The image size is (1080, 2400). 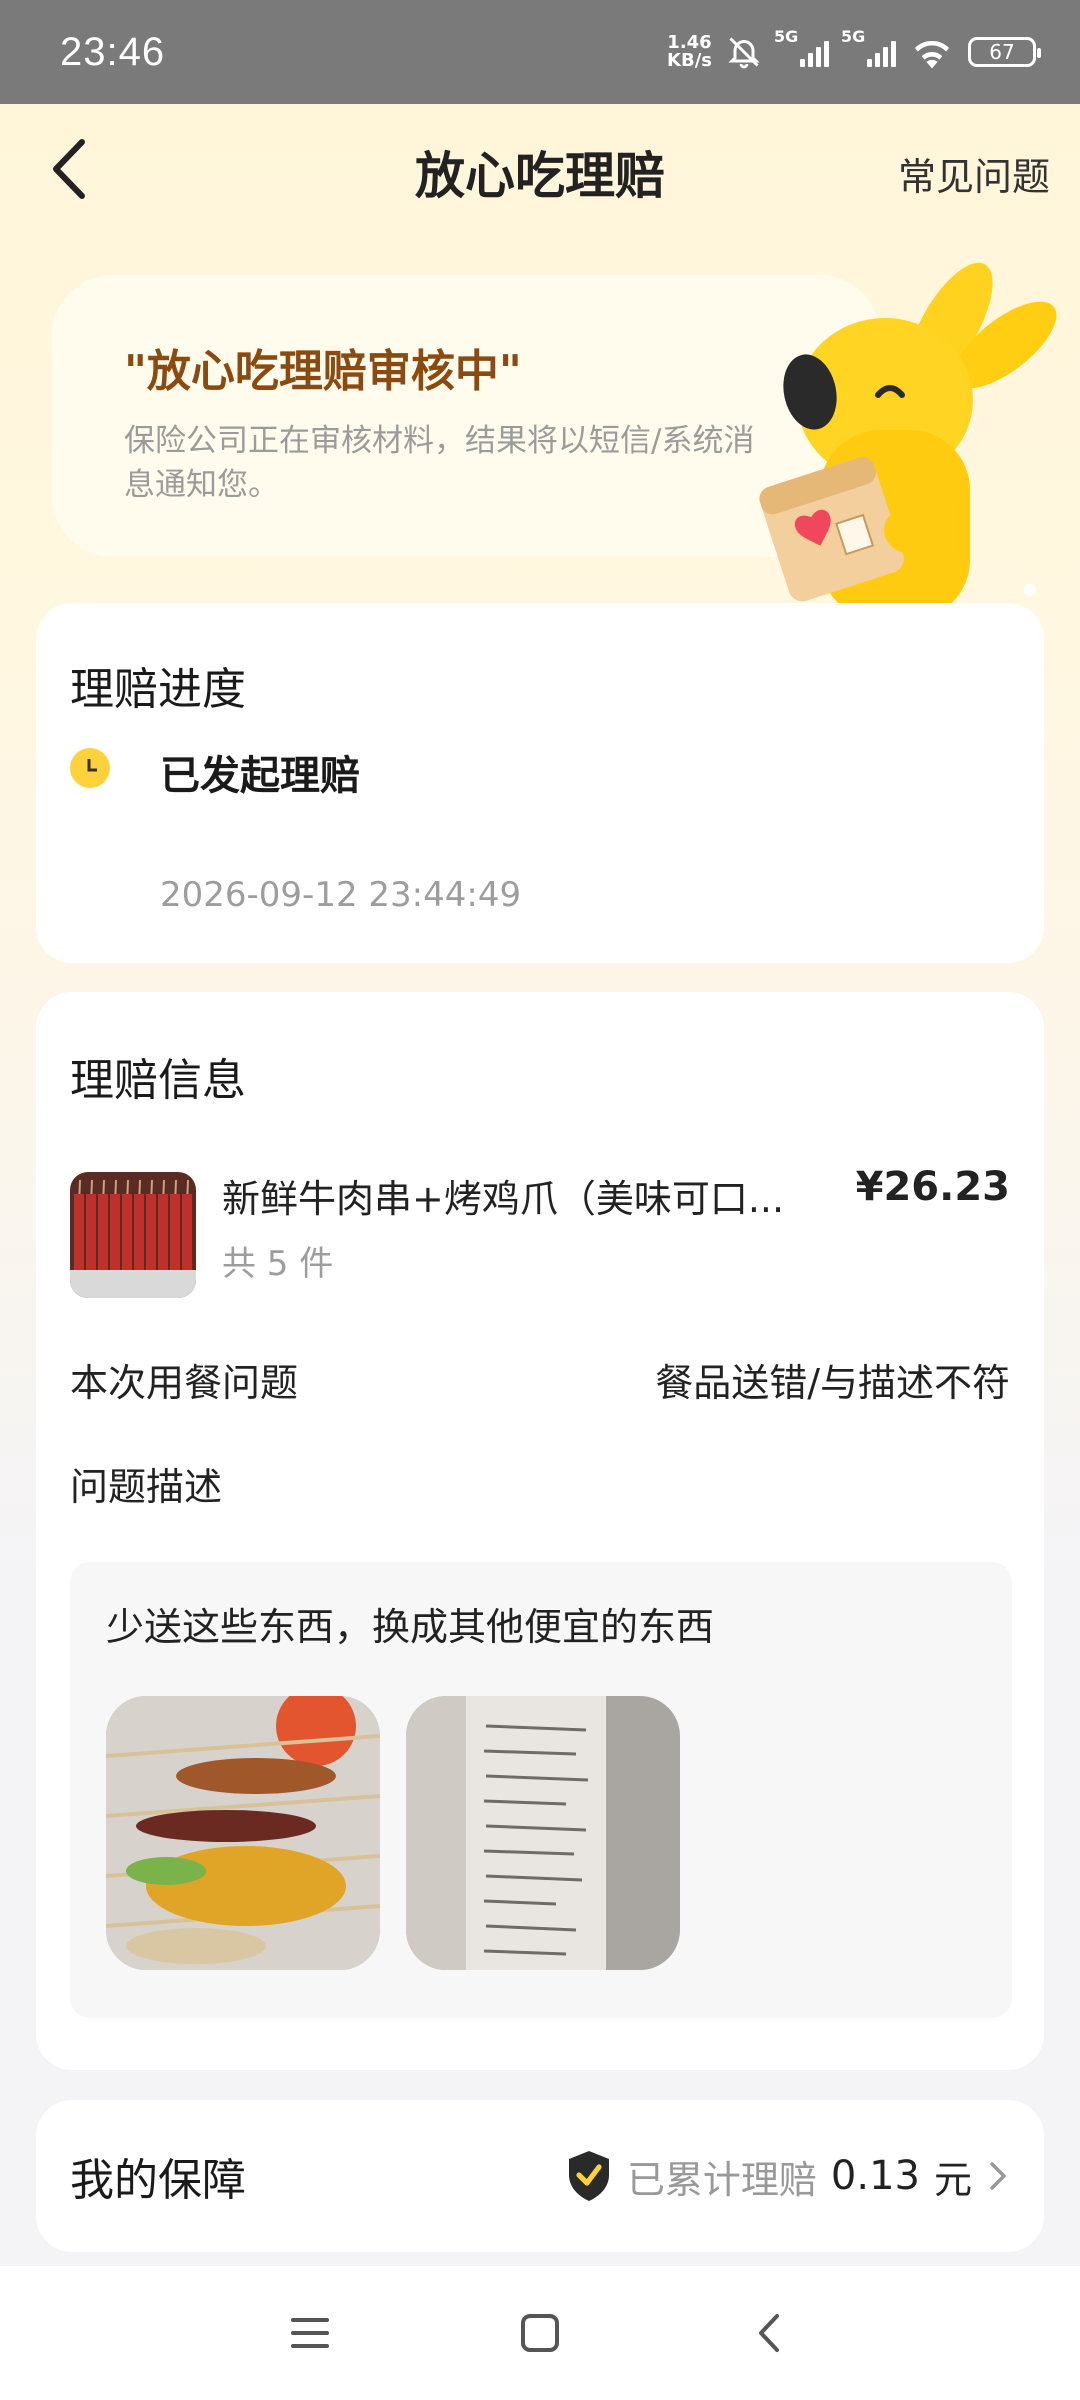 I want to click on bell-muted-icon, so click(x=744, y=53).